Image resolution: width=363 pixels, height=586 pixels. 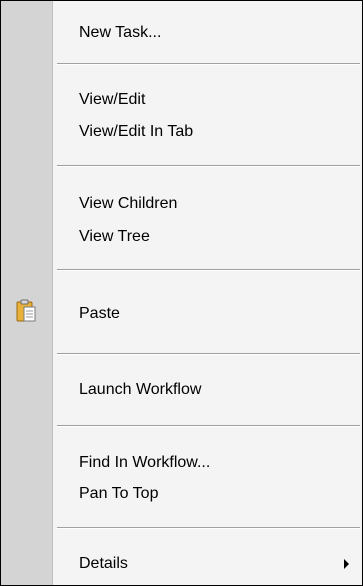 What do you see at coordinates (114, 236) in the screenshot?
I see `menu-item-label: View Tree` at bounding box center [114, 236].